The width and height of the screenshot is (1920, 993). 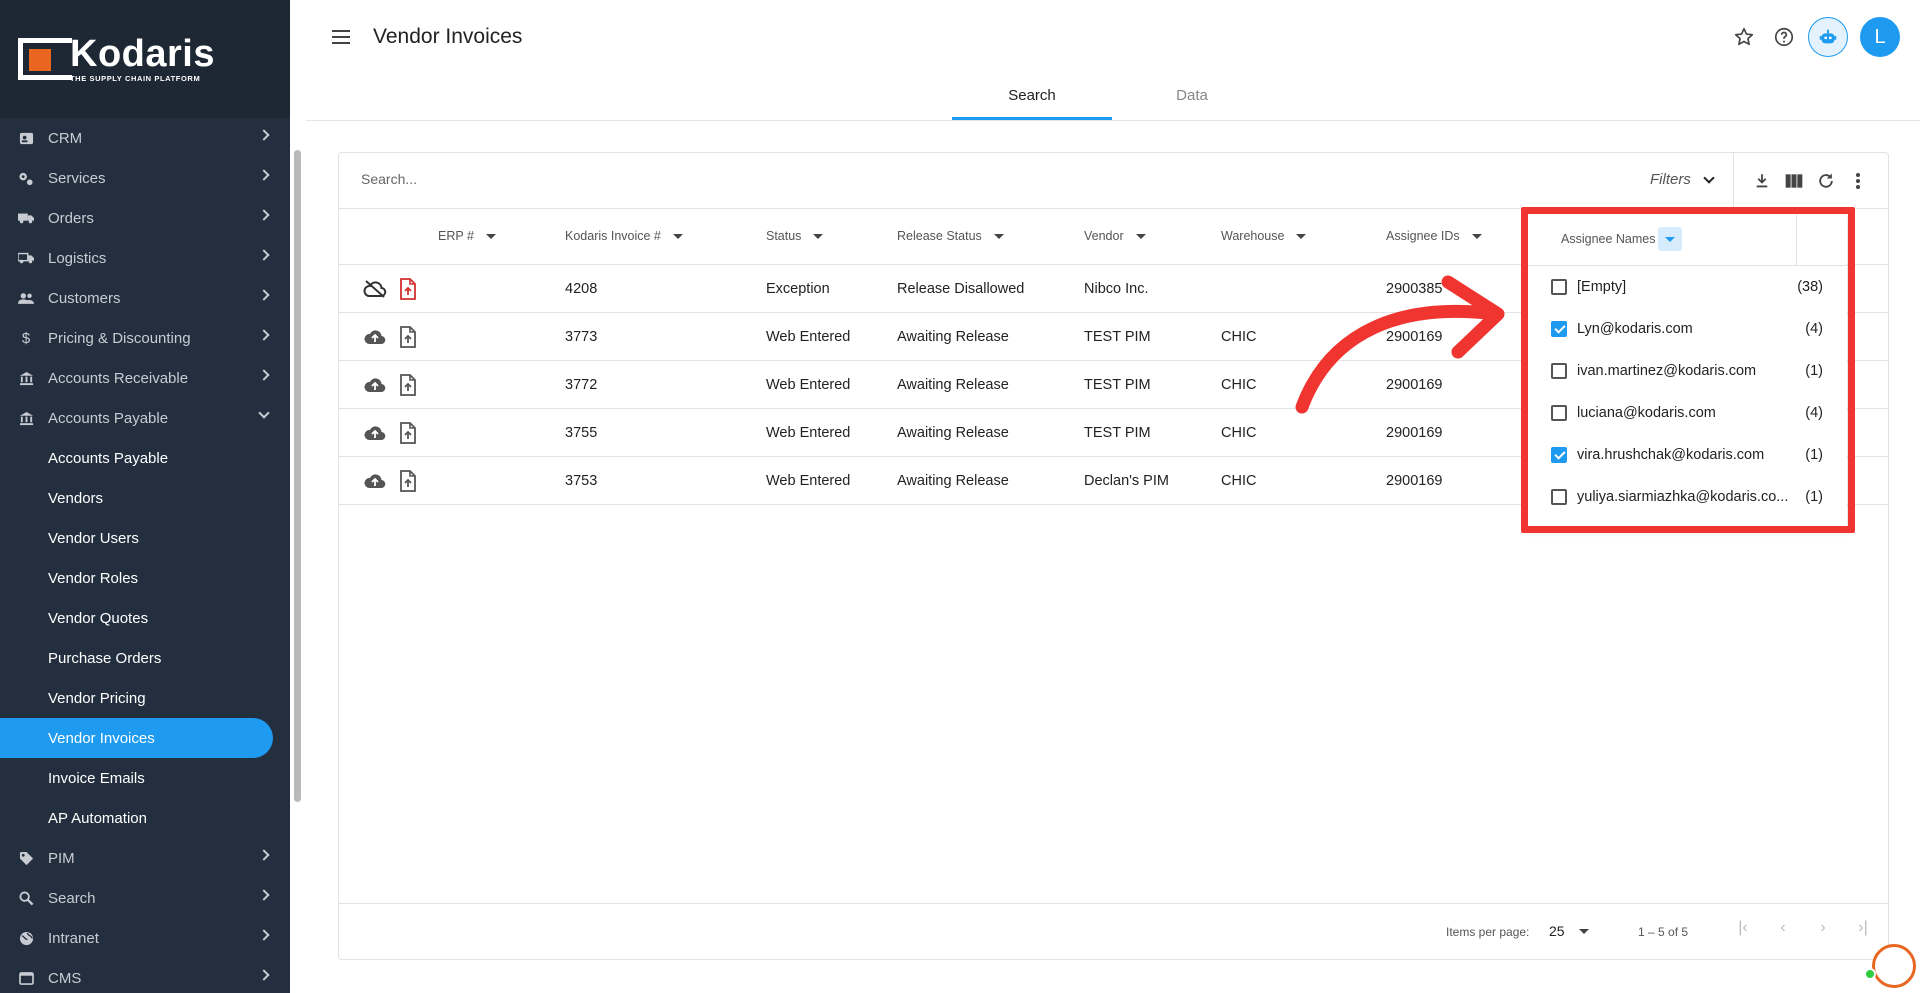 I want to click on sidebar-item-label: Search, so click(x=72, y=898).